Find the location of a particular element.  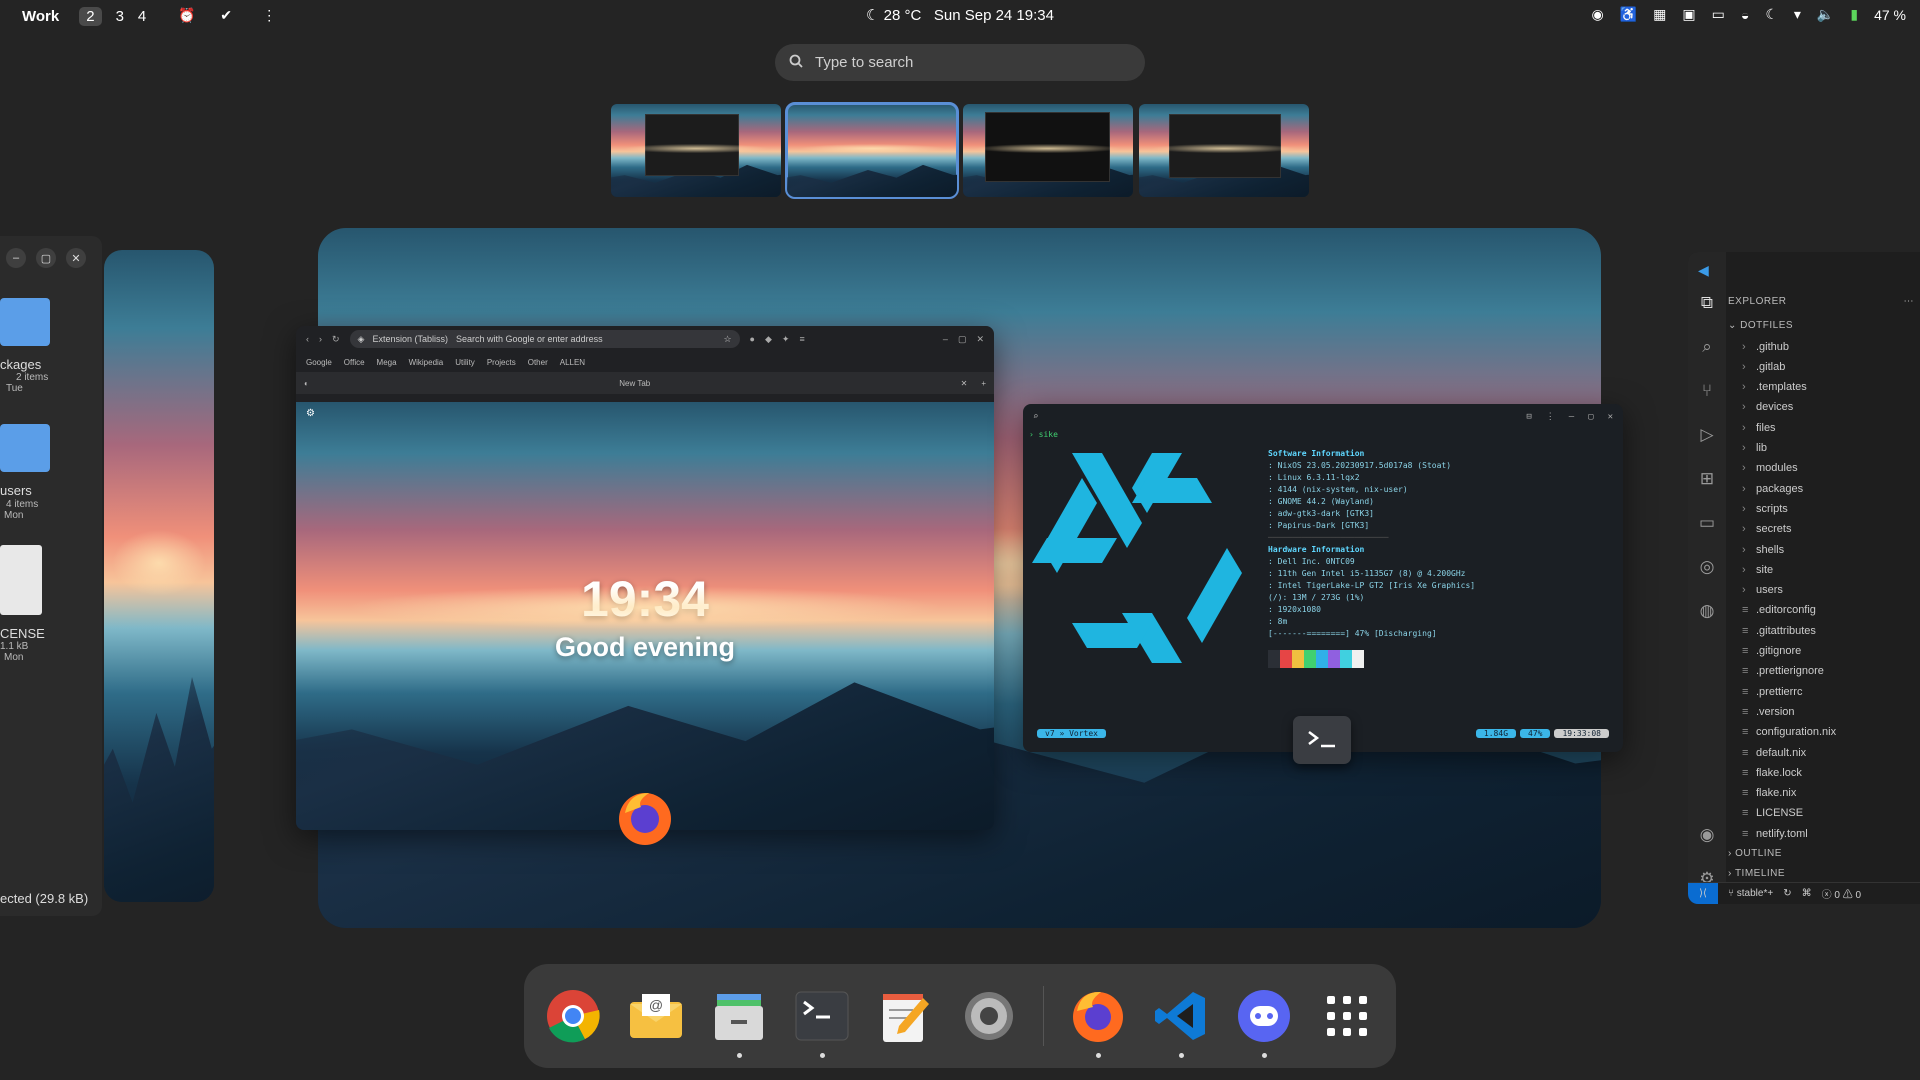

files-launcher is located at coordinates (739, 1022).